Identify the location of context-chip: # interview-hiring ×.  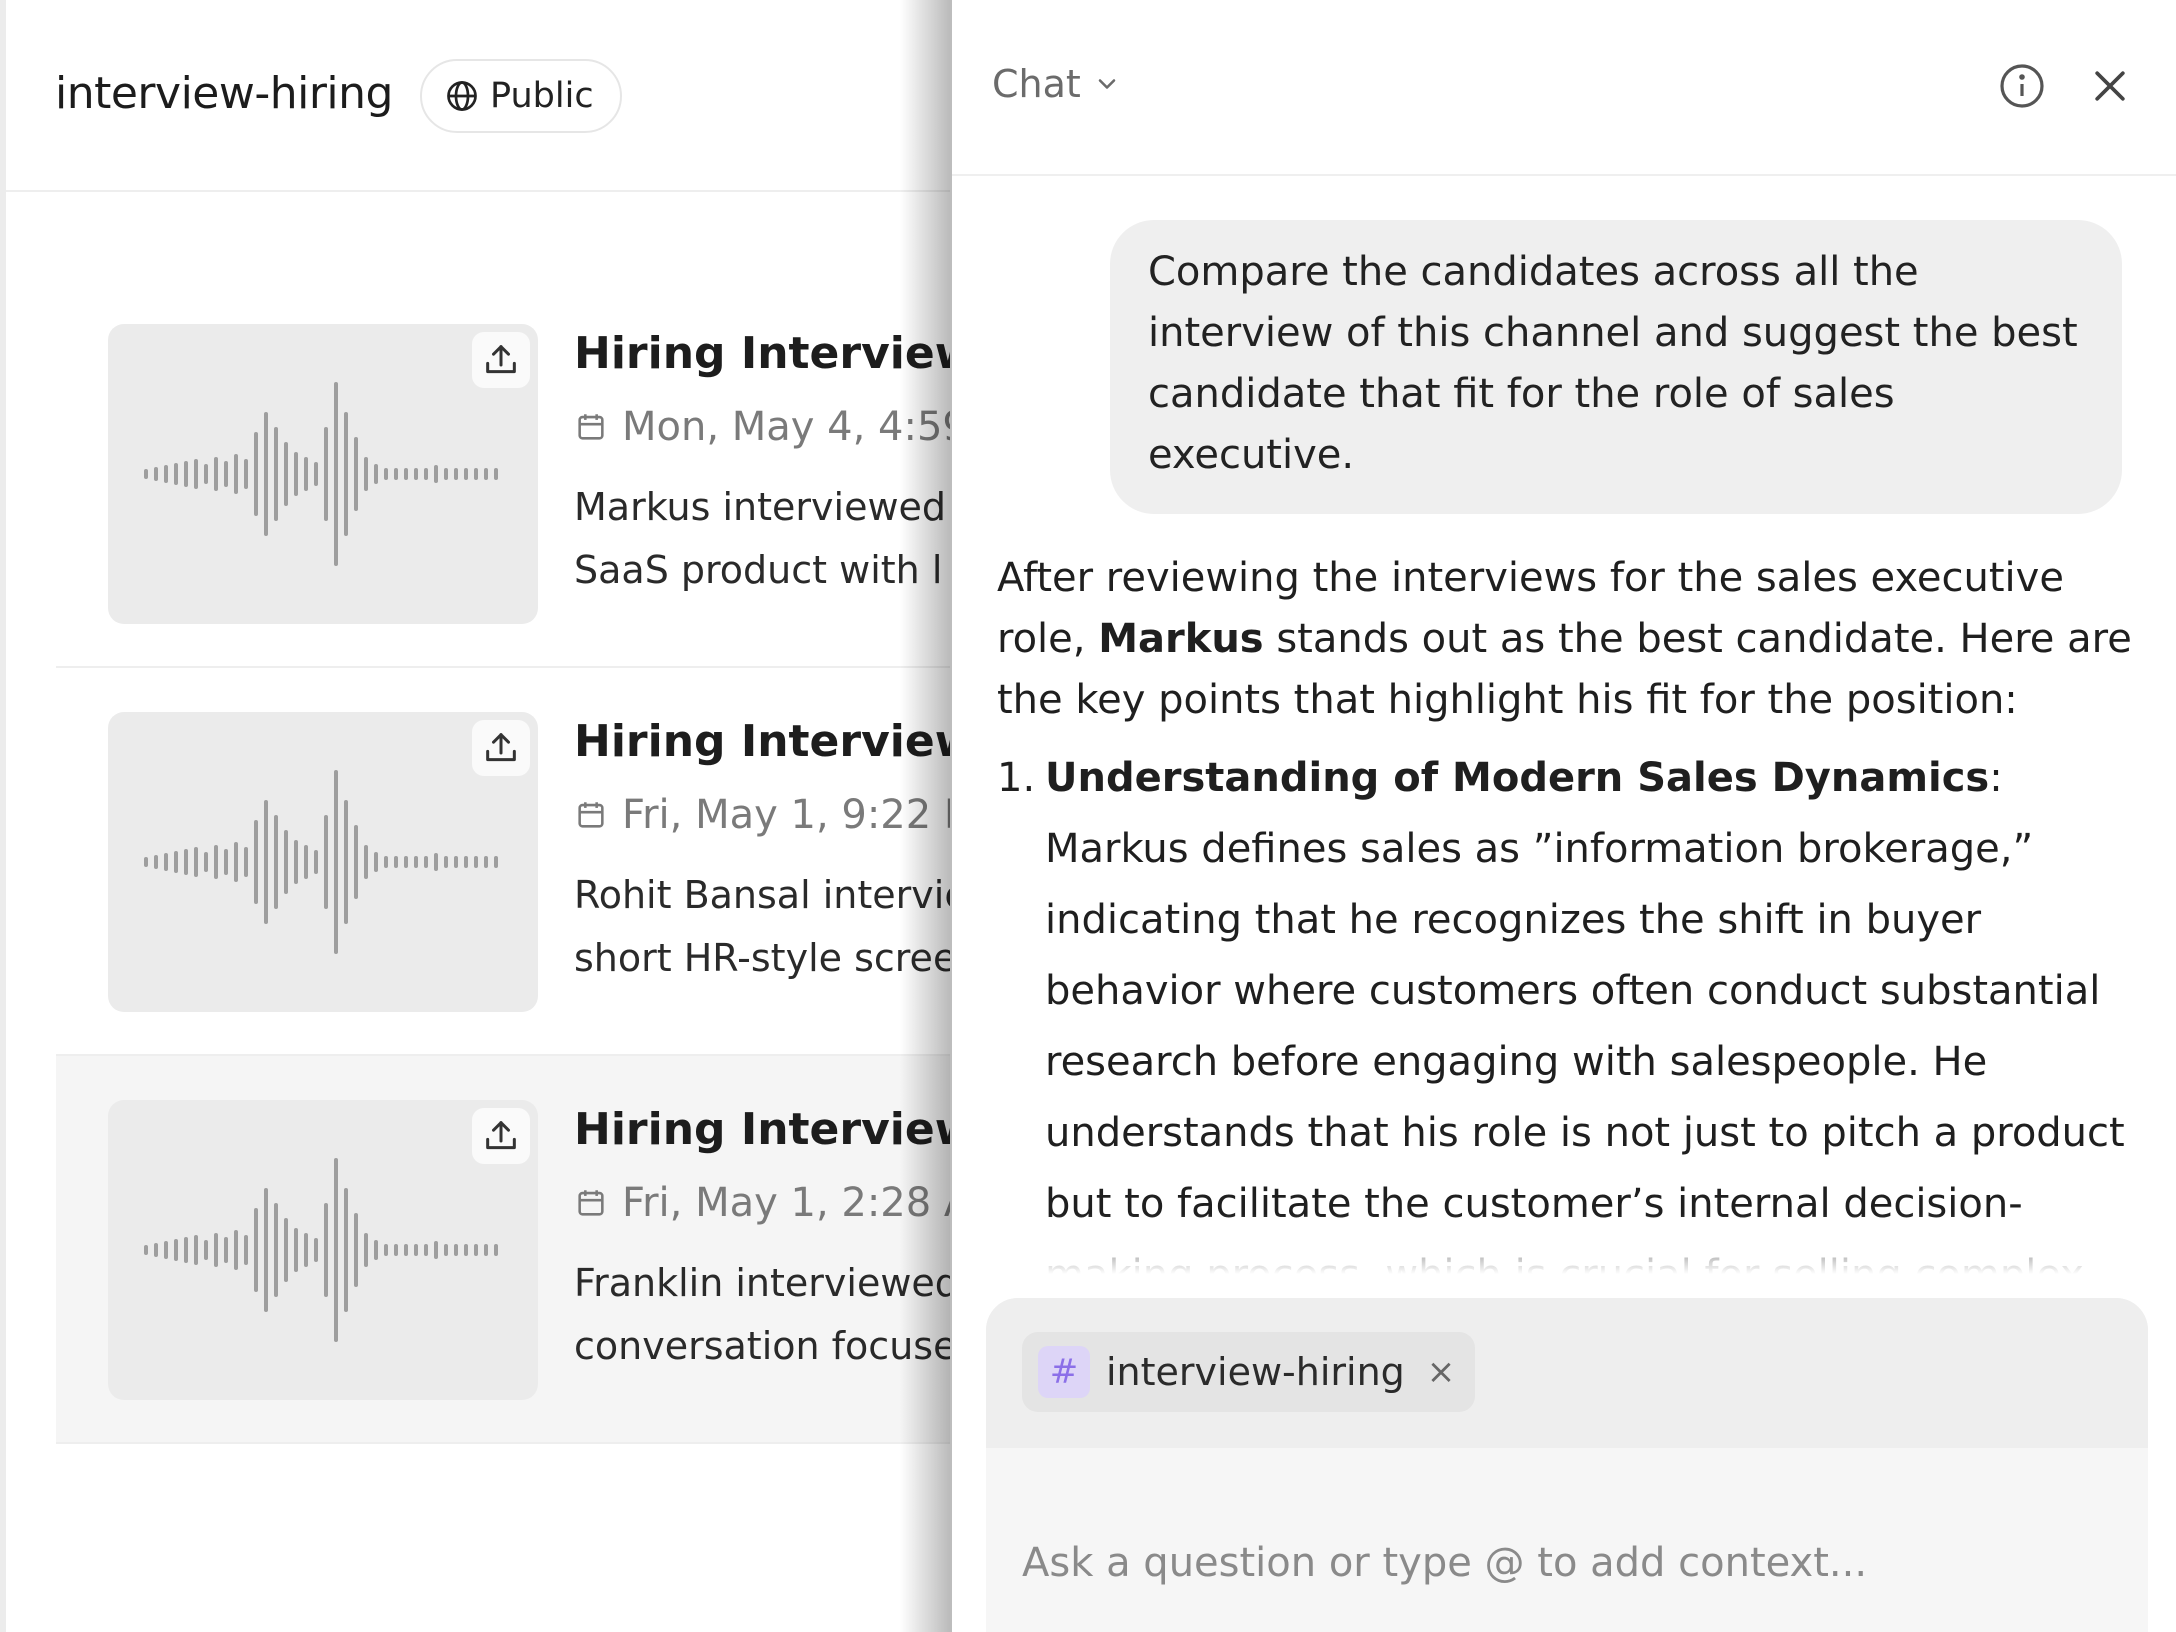
(1249, 1372).